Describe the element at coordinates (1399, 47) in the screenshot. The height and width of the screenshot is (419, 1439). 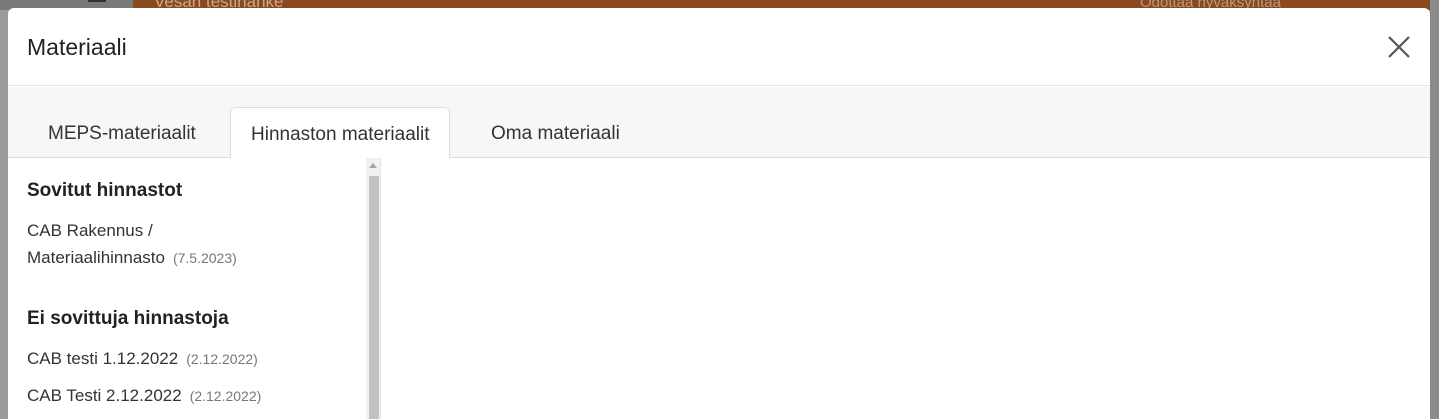
I see `close-icon` at that location.